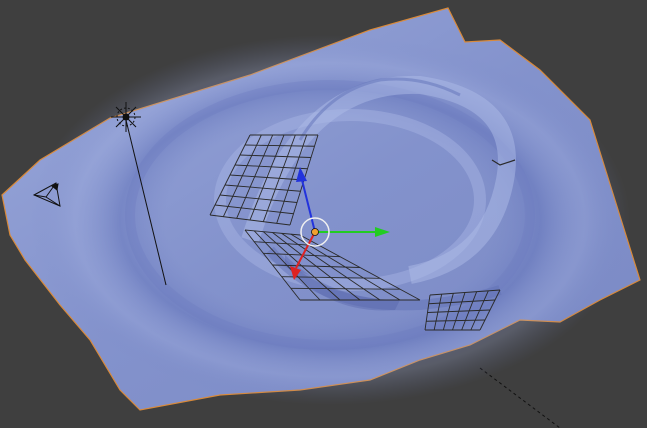 The width and height of the screenshot is (647, 428). Describe the element at coordinates (315, 232) in the screenshot. I see `object-origin-icon` at that location.